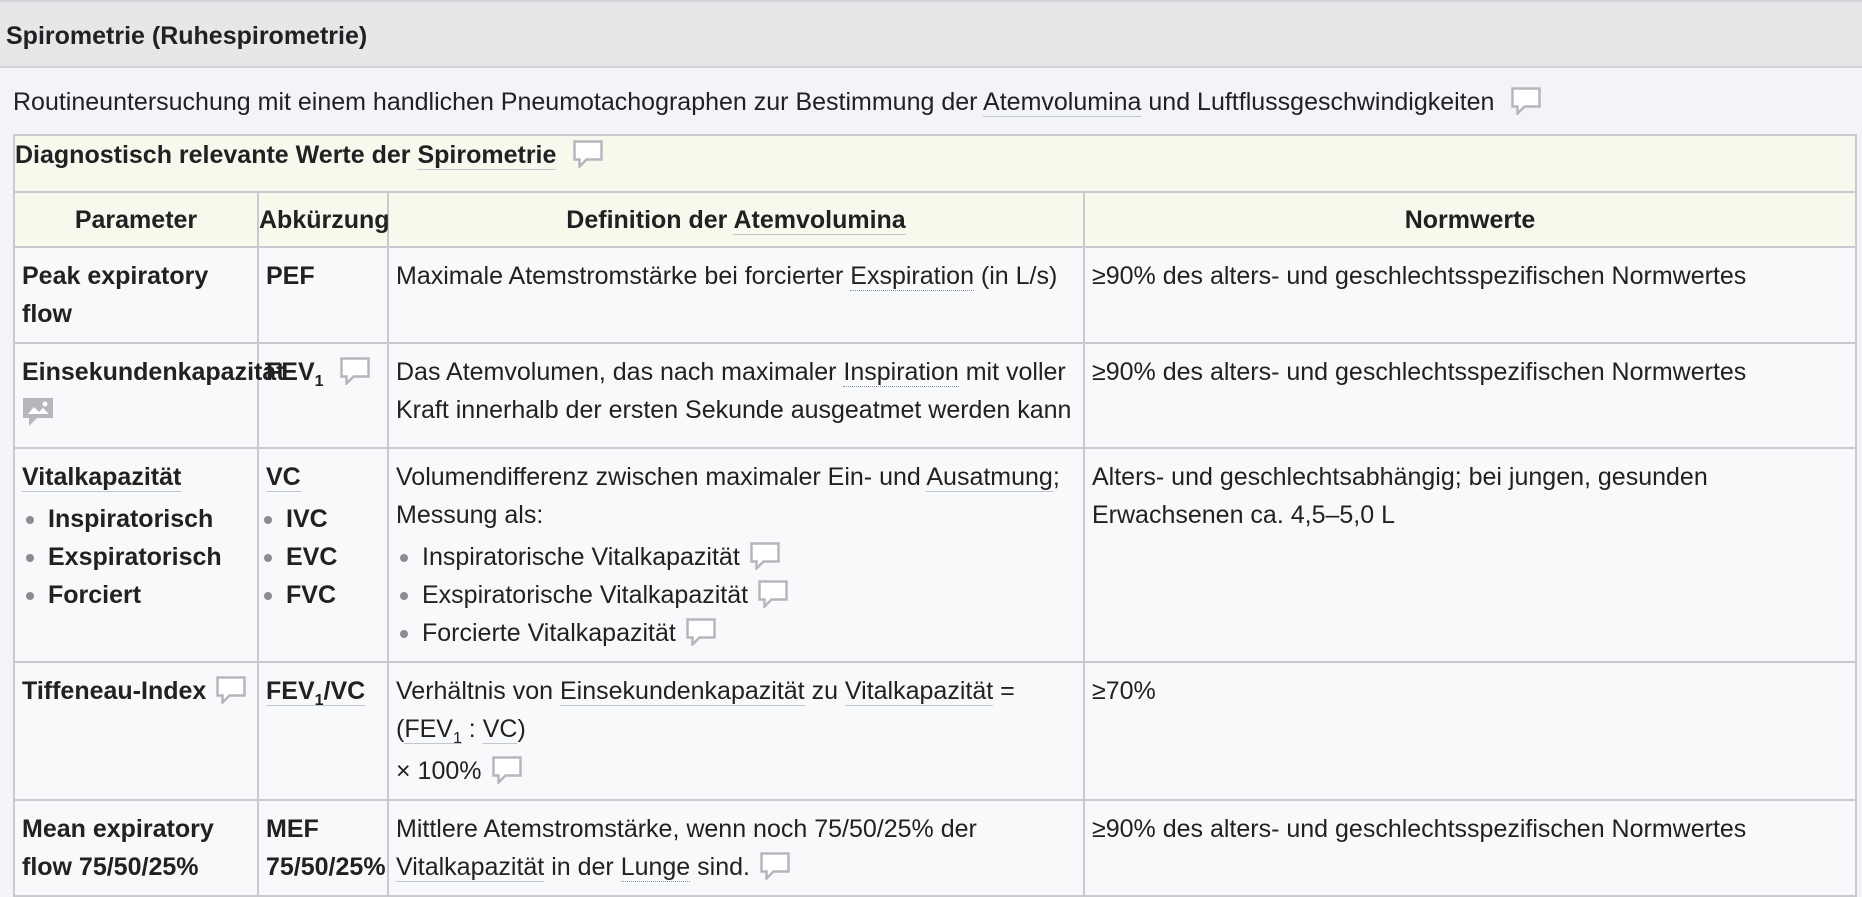 The height and width of the screenshot is (897, 1862). Describe the element at coordinates (136, 731) in the screenshot. I see `parameter-cell: Tiffeneau-Index` at that location.